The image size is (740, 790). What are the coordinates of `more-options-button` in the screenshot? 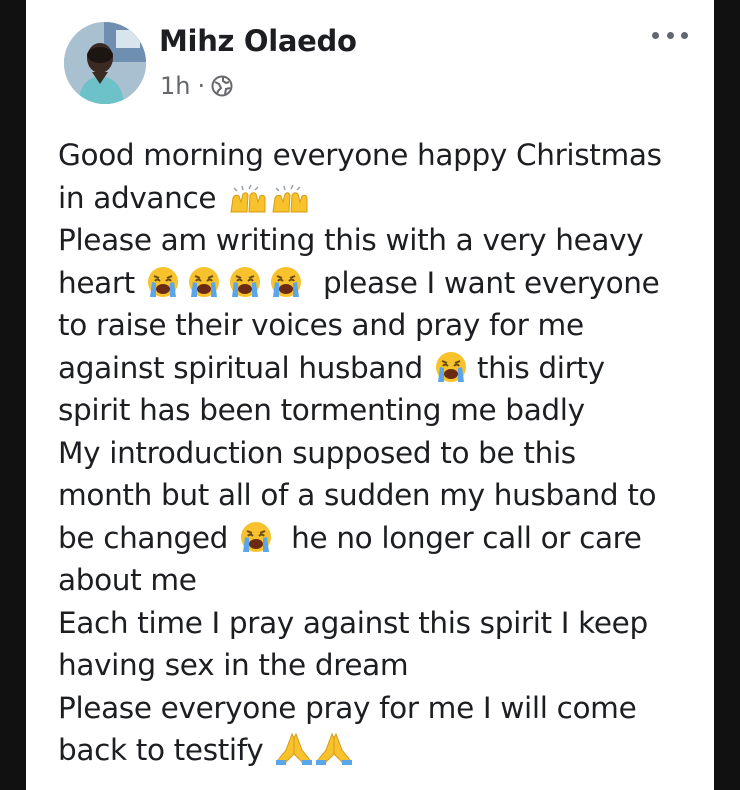 It's located at (670, 35).